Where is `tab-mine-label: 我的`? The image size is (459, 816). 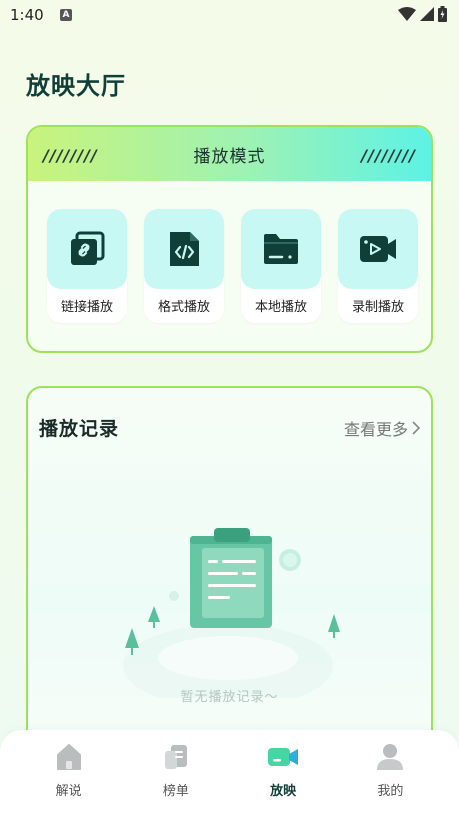
tab-mine-label: 我的 is located at coordinates (390, 791).